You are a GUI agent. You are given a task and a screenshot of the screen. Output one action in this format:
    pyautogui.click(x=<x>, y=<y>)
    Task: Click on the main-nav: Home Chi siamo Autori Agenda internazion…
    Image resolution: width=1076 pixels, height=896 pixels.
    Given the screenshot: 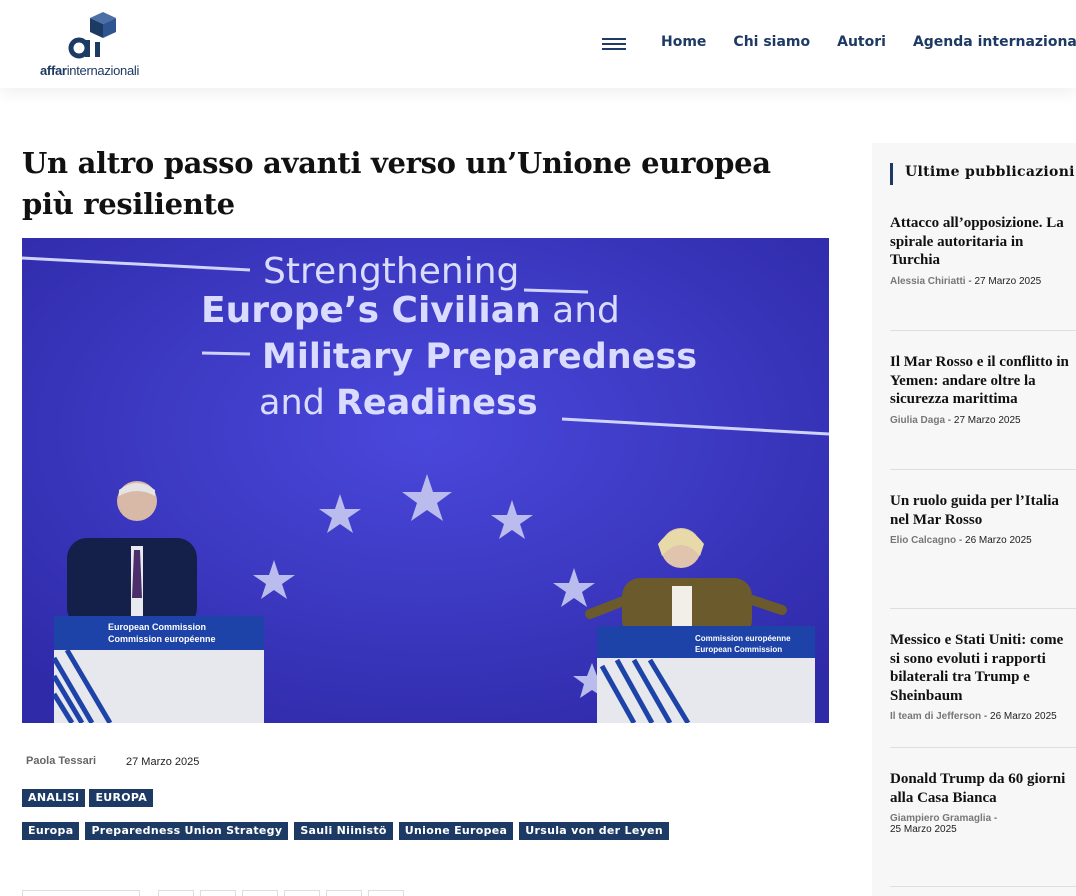 What is the action you would take?
    pyautogui.click(x=868, y=42)
    